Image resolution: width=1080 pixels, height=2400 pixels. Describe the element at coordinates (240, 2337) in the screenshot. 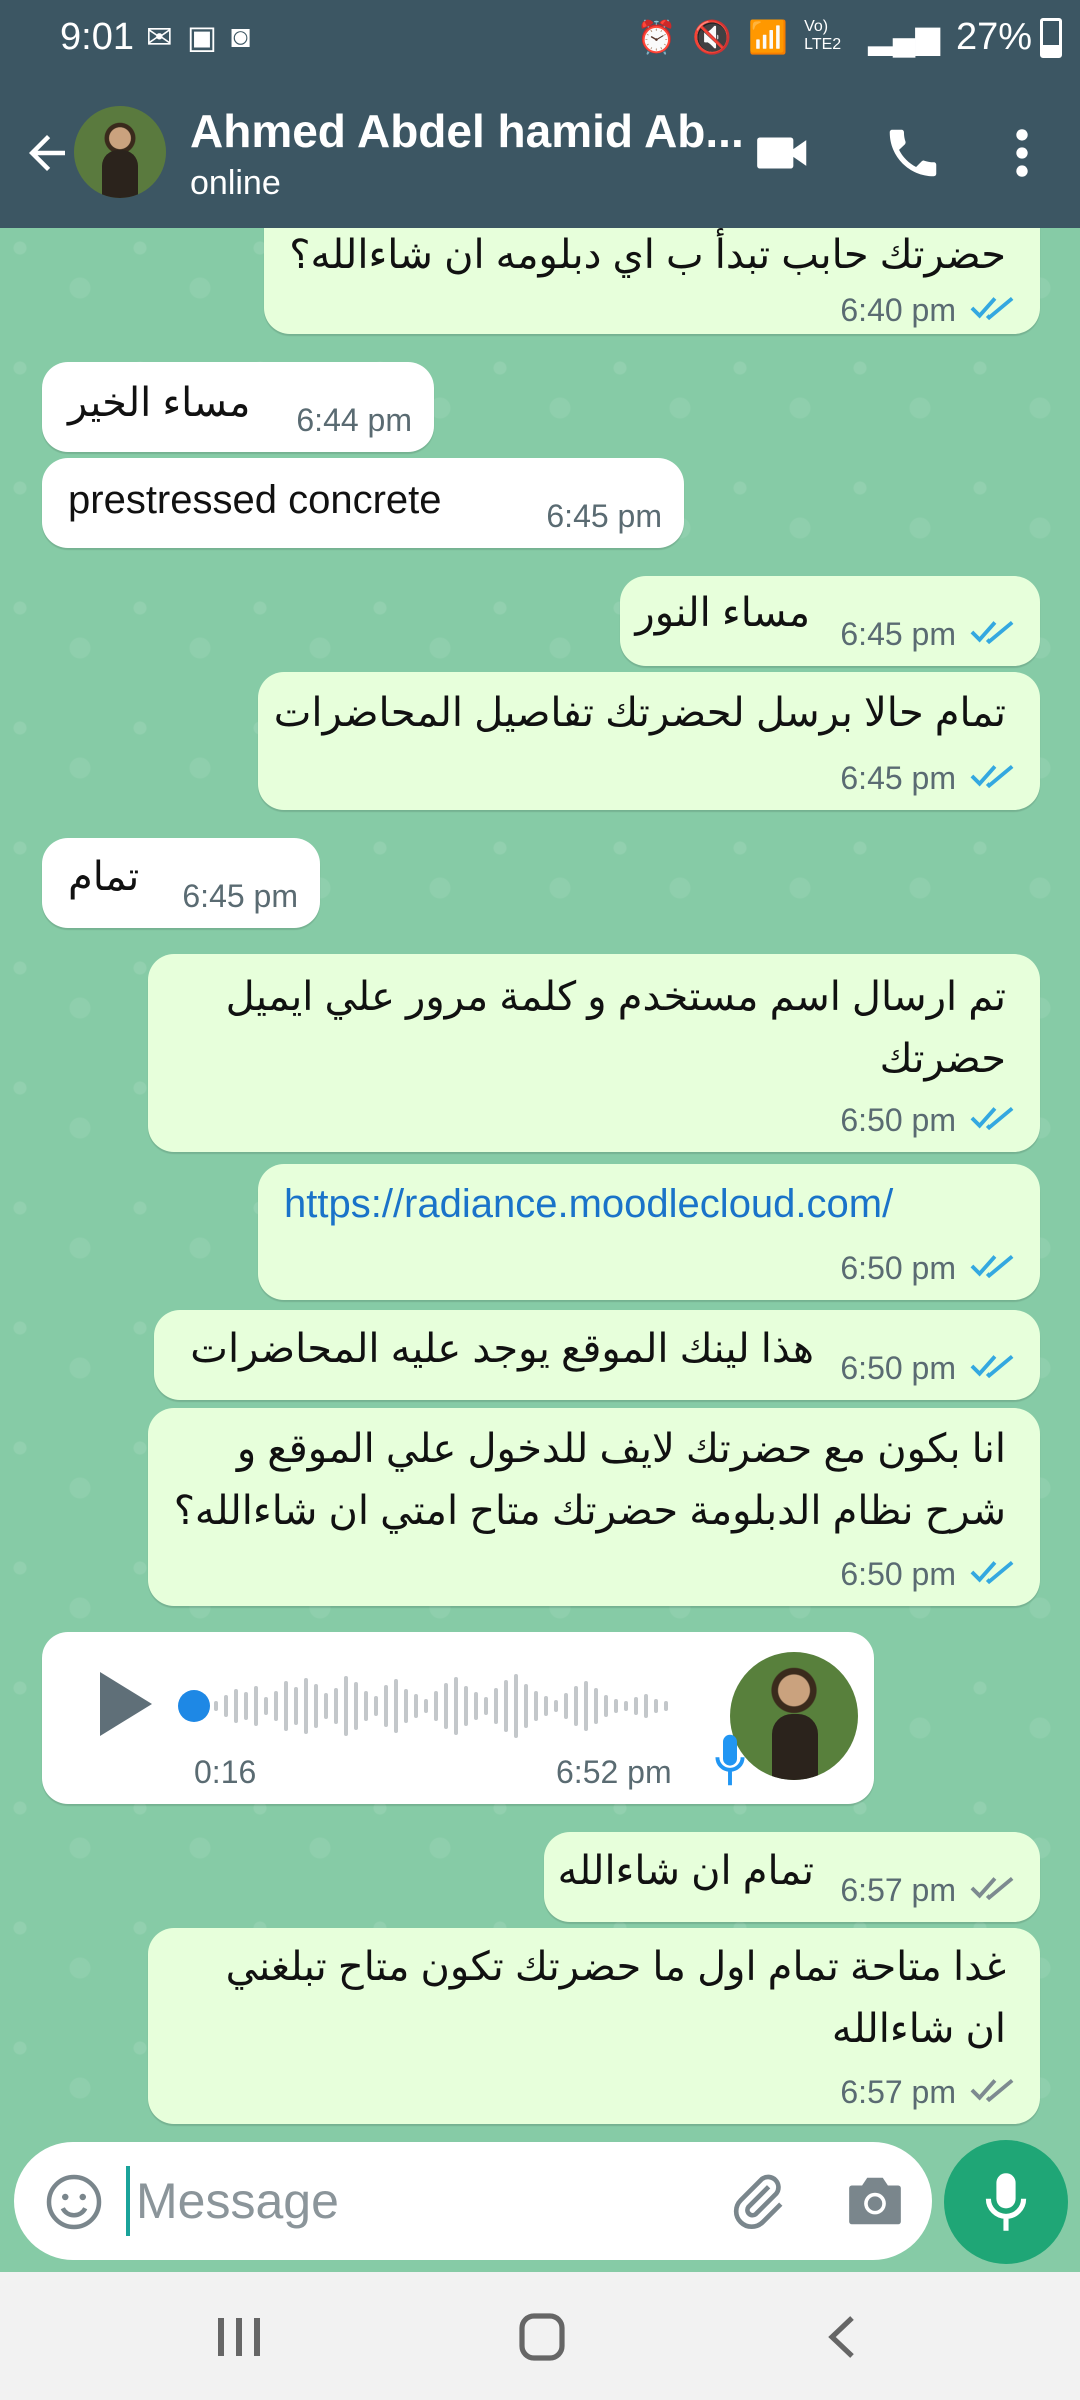

I see `recent-apps-icon` at that location.